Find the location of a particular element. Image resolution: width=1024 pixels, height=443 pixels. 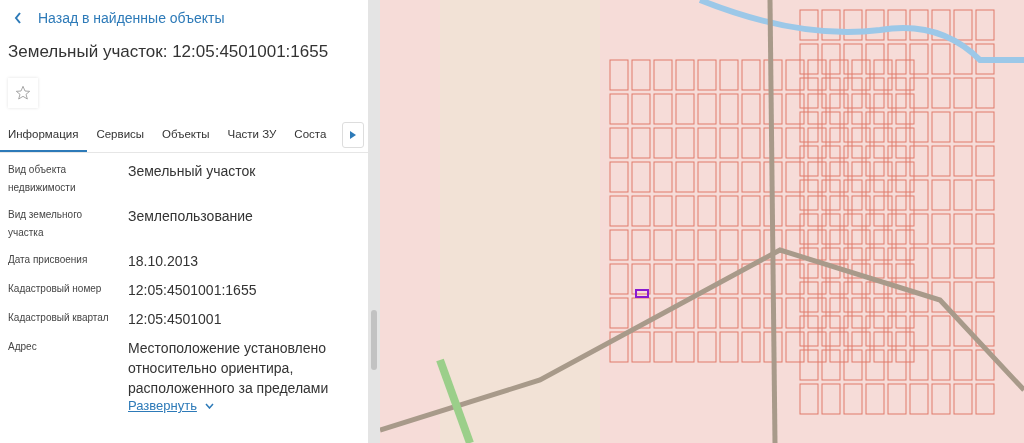

field-value: 12:05:4501001 is located at coordinates (175, 319).